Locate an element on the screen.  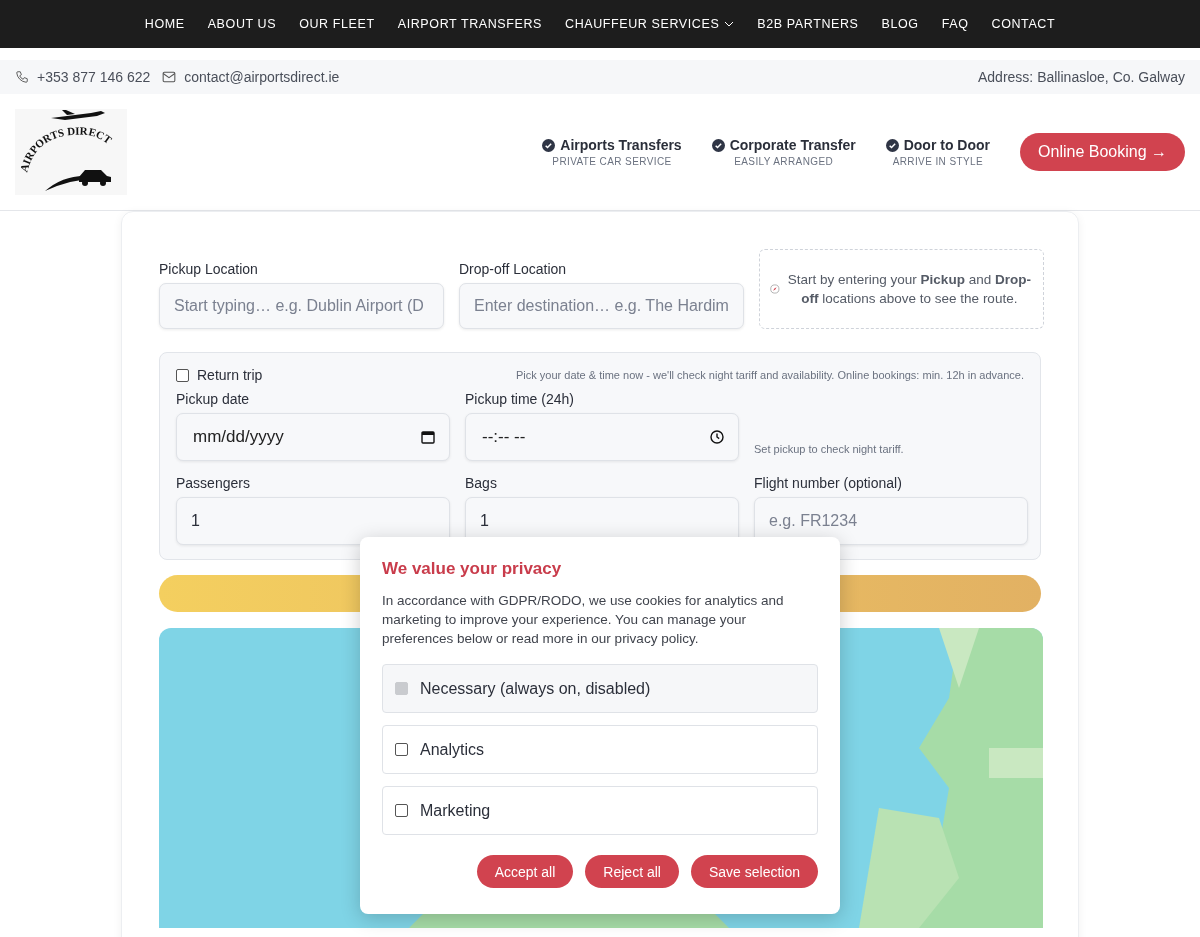
nav-link: ABOUT US is located at coordinates (242, 24).